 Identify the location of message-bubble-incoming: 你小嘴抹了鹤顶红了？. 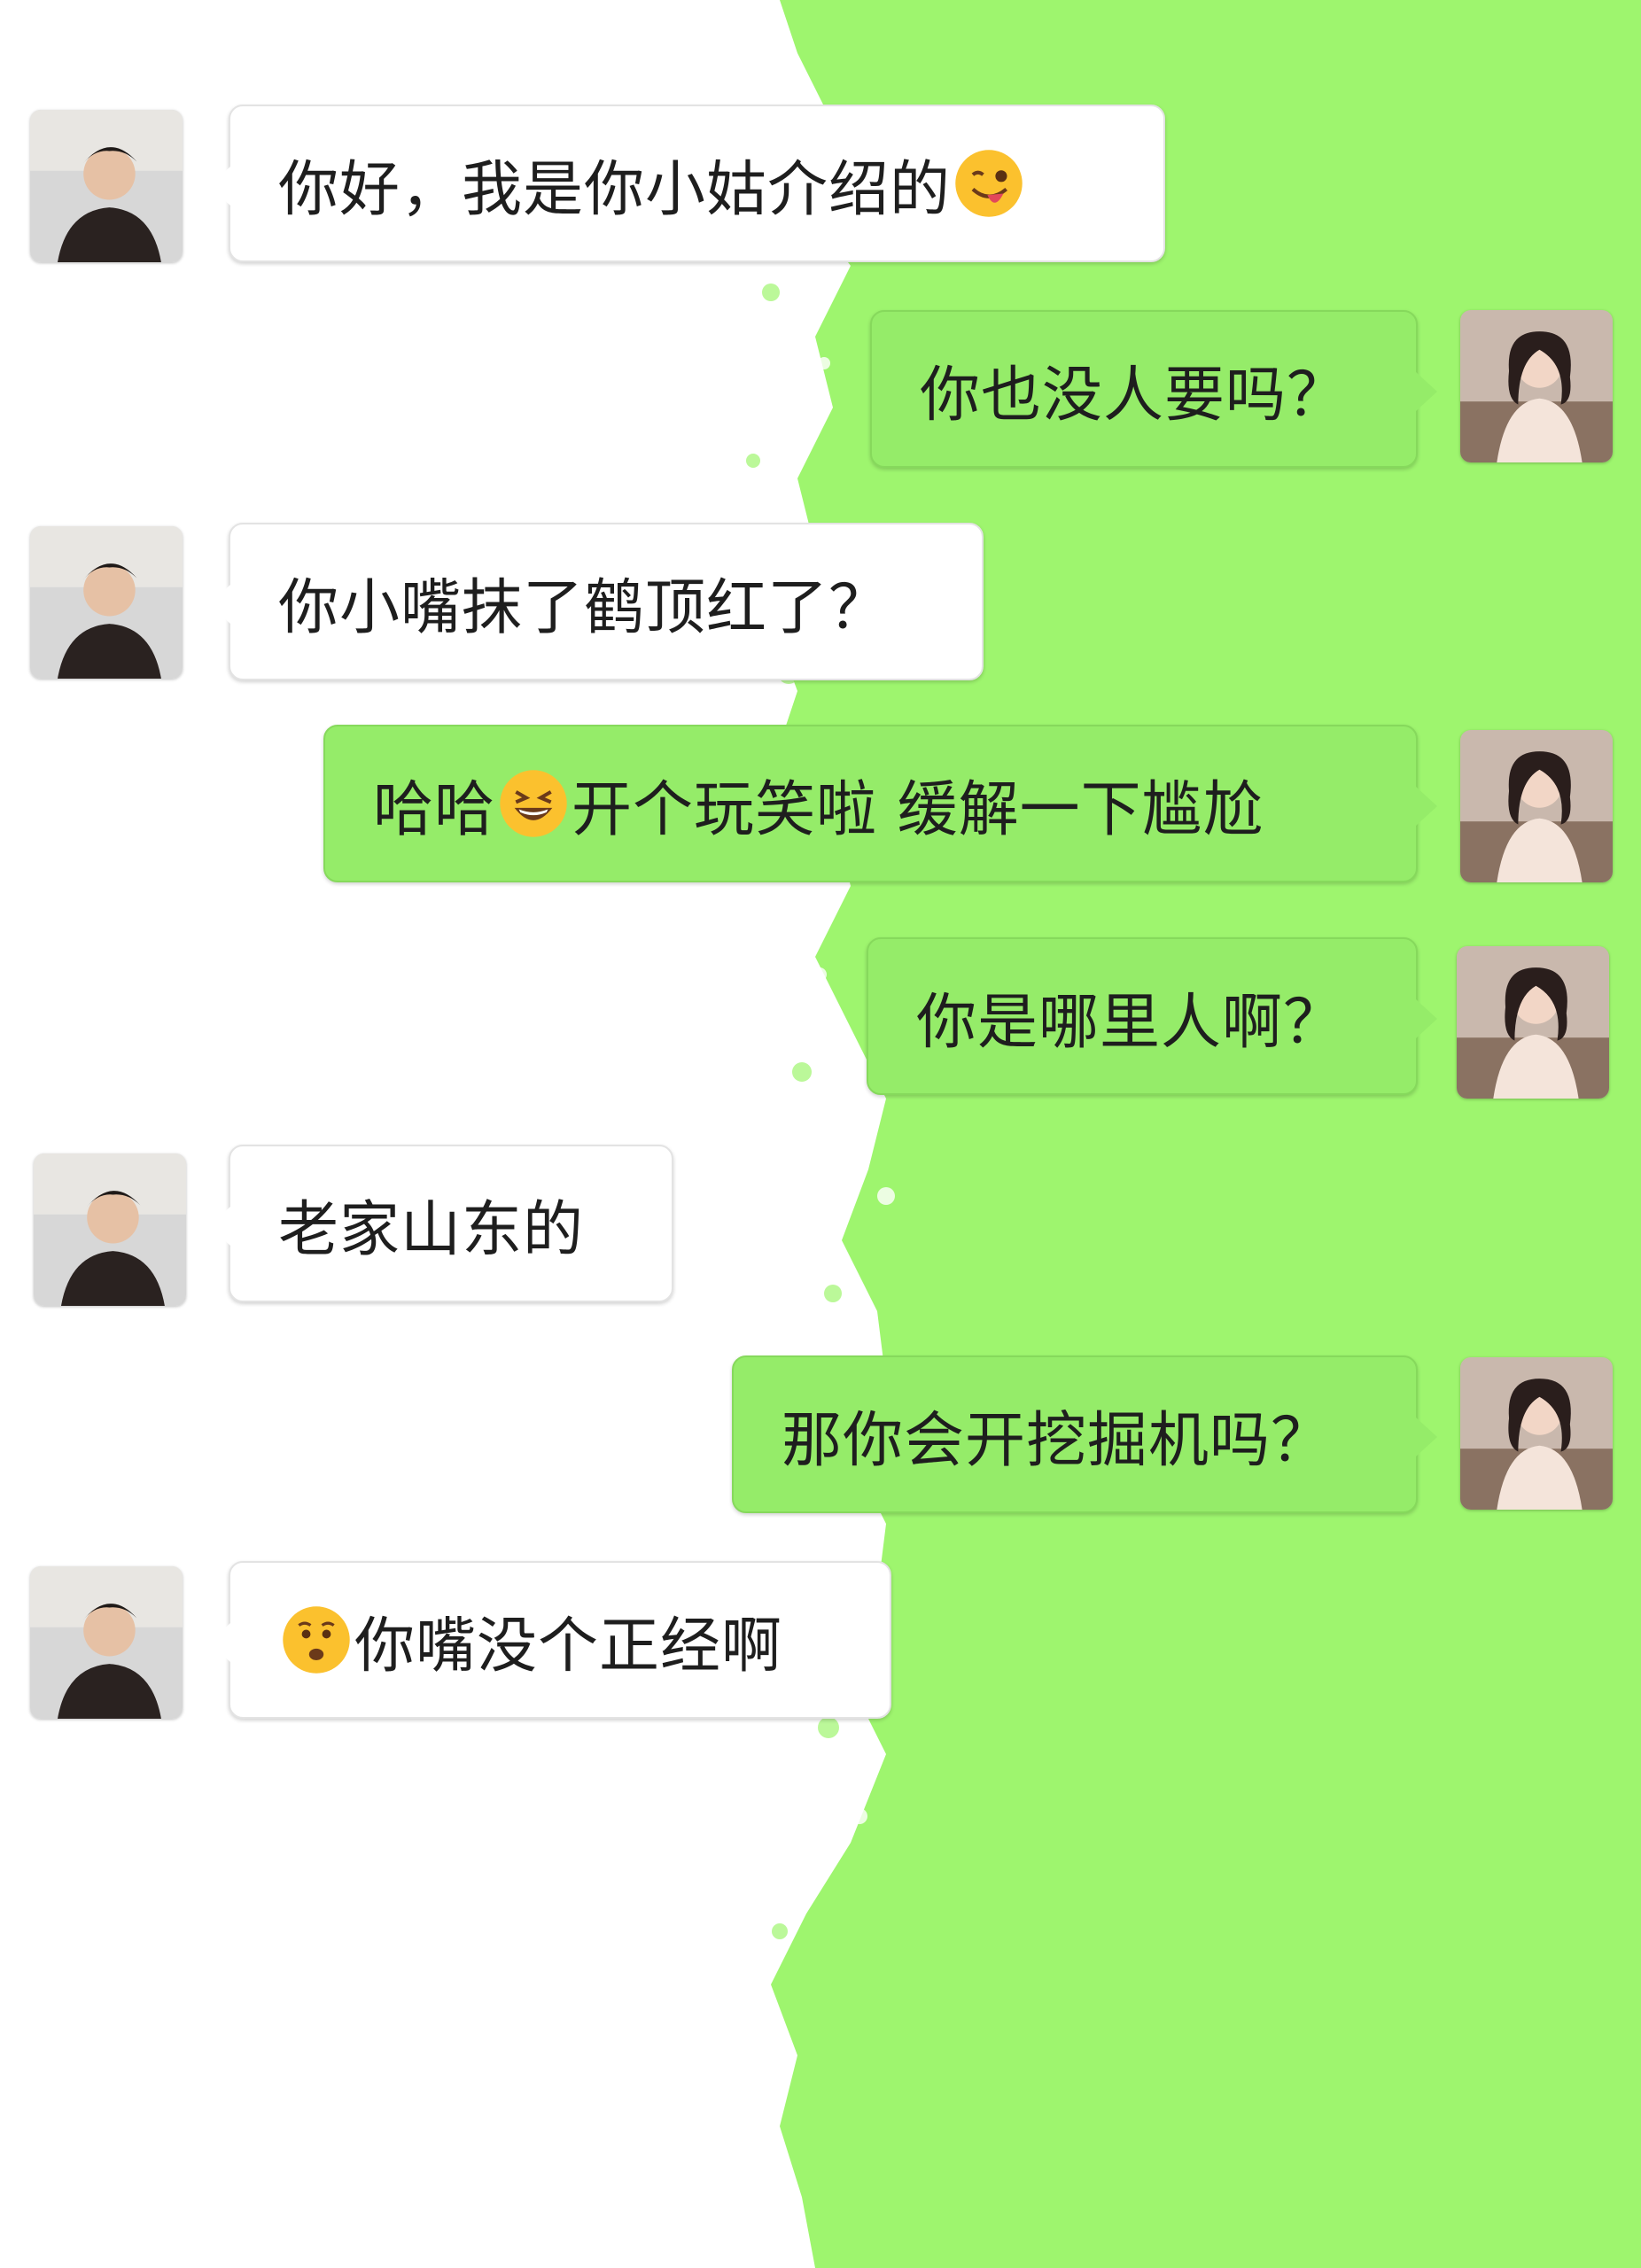
(596, 601).